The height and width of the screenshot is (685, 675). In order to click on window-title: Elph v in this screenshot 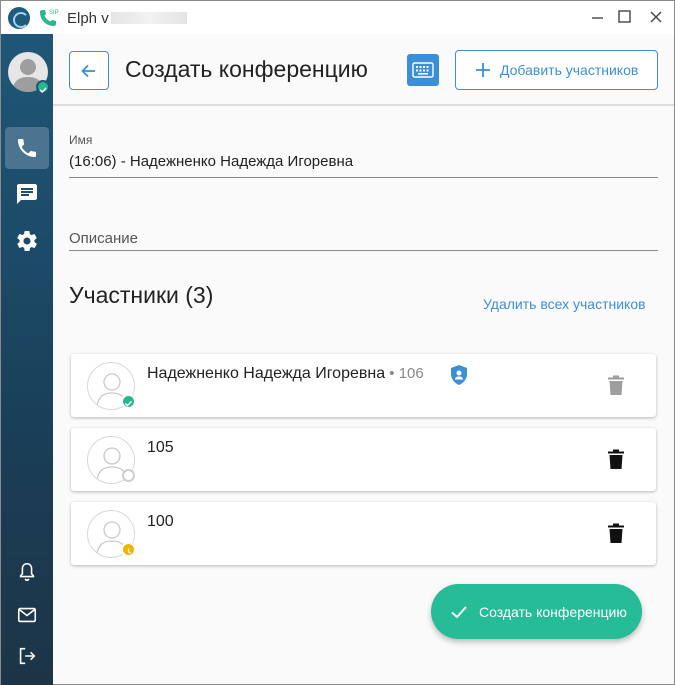, I will do `click(88, 18)`.